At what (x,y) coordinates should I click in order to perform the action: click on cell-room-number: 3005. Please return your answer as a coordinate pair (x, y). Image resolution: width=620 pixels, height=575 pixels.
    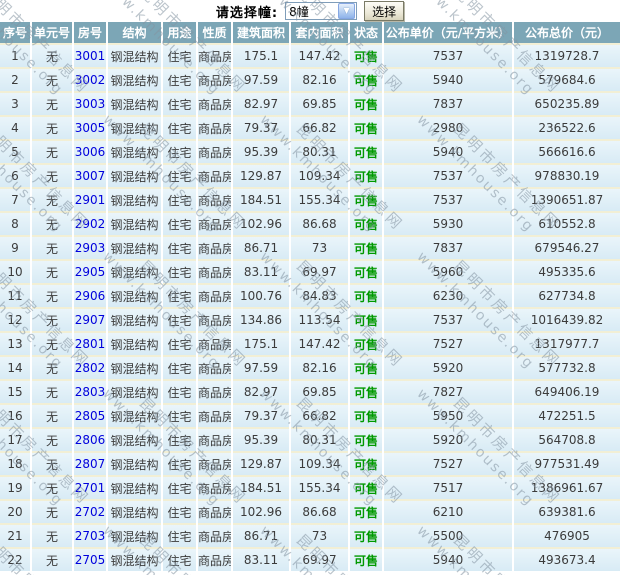
    Looking at the image, I should click on (89, 127).